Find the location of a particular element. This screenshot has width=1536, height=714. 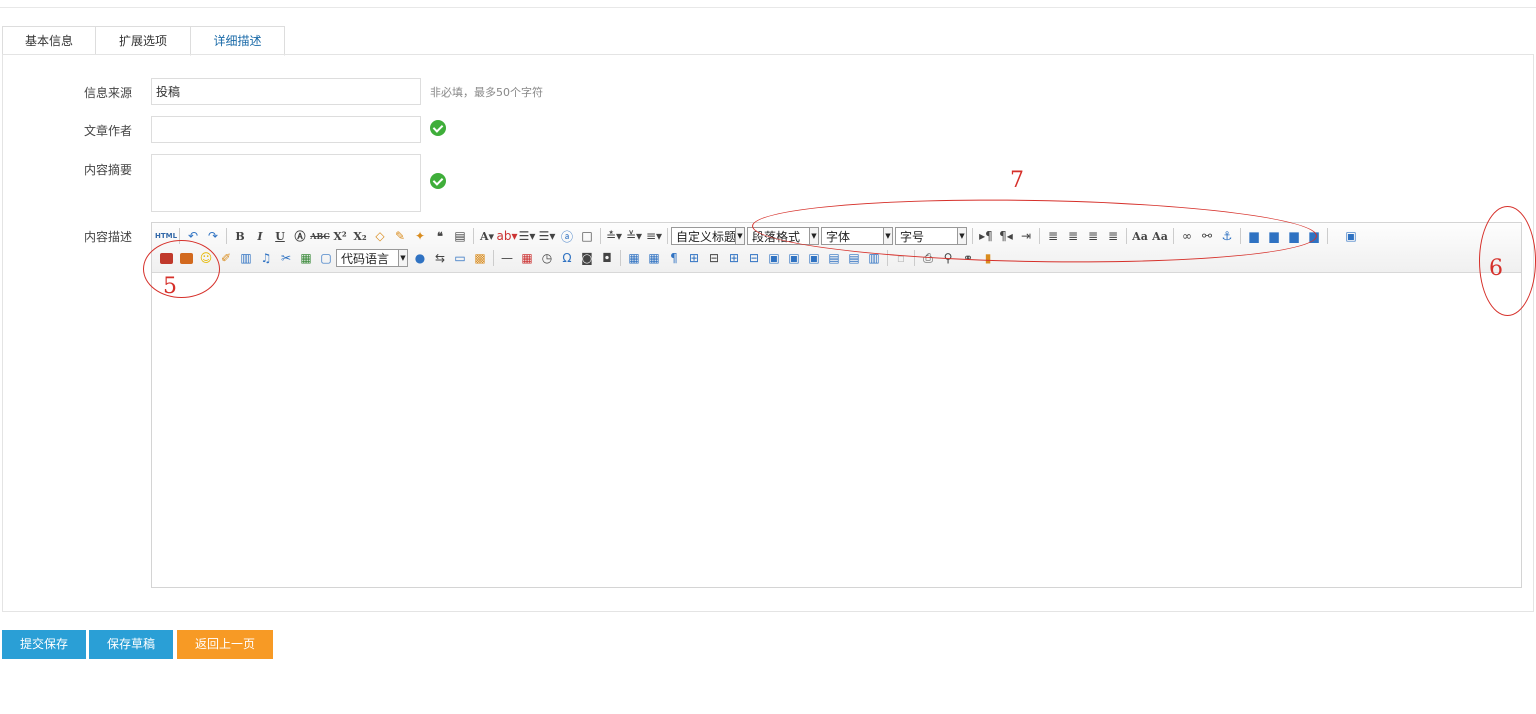

font-border-icon: Ⓐ is located at coordinates (300, 236).